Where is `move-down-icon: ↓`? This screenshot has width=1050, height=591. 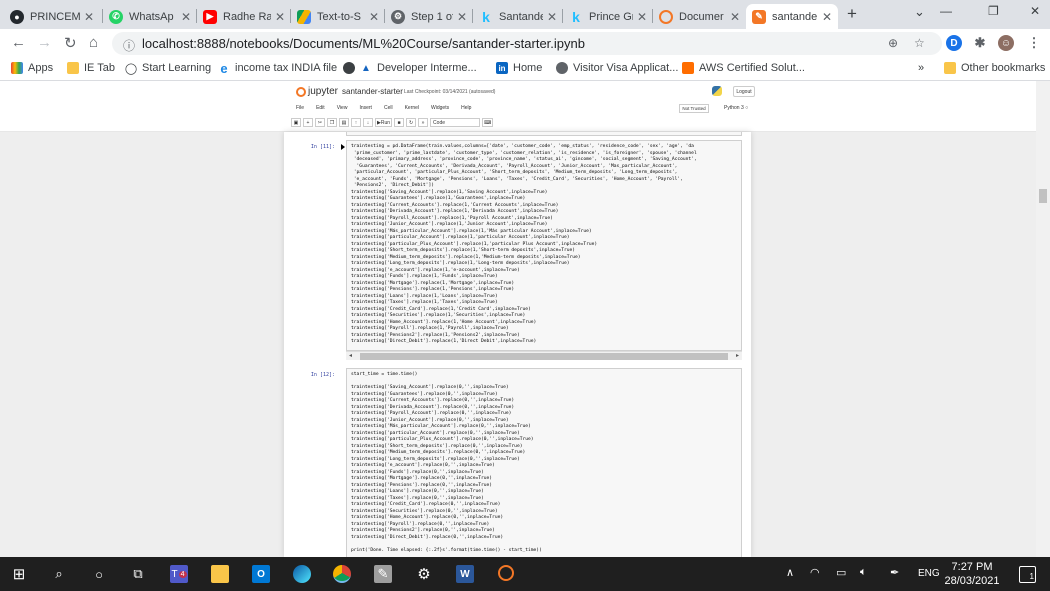
move-down-icon: ↓ is located at coordinates (368, 122).